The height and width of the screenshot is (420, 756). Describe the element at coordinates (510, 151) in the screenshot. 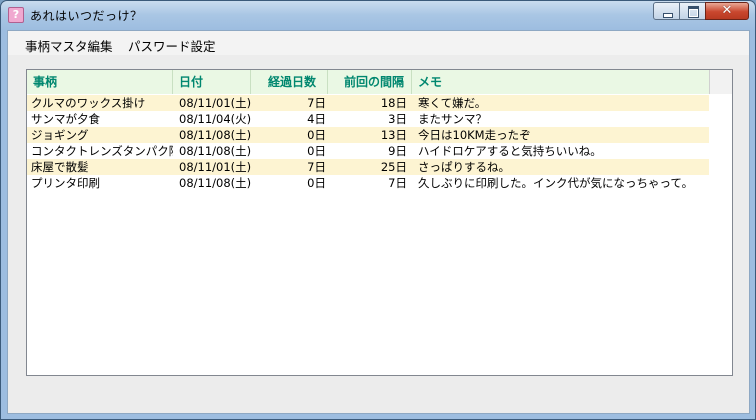

I see `cell-memo: ハイドロケアすると気持ちいいね。` at that location.